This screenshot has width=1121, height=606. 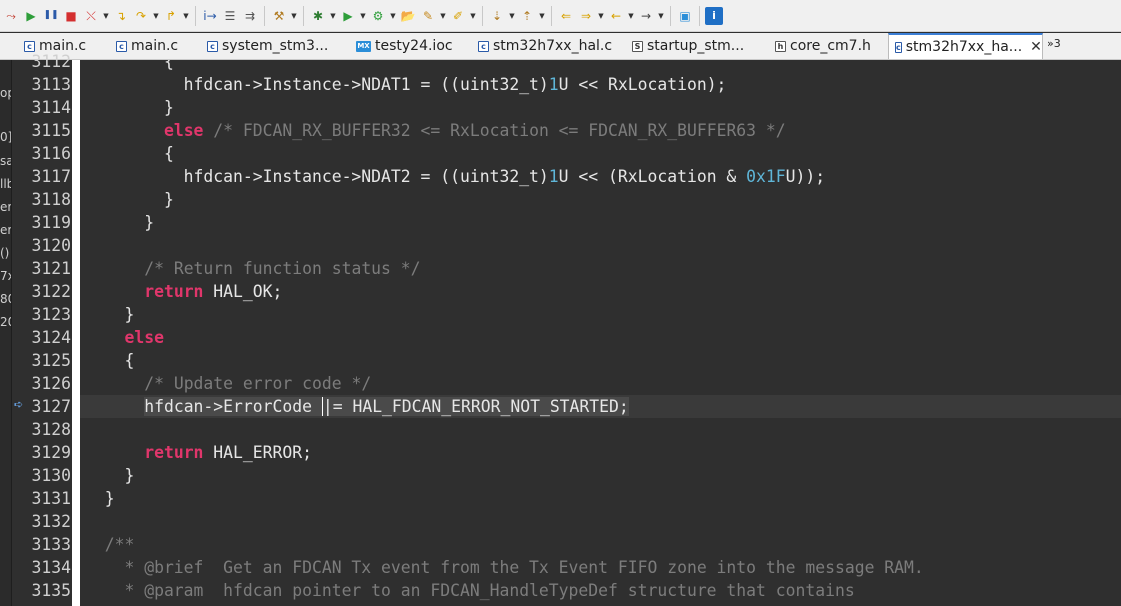 What do you see at coordinates (51, 475) in the screenshot?
I see `line-number: 3130` at bounding box center [51, 475].